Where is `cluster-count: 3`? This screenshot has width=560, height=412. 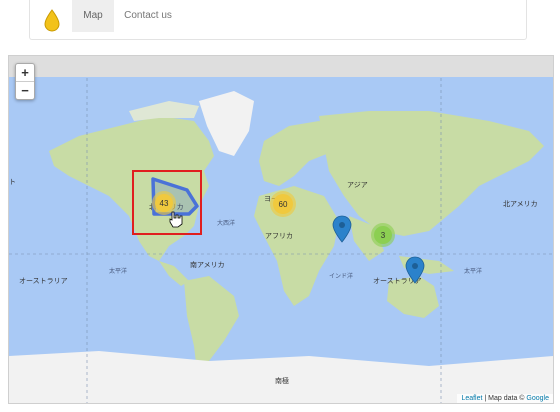
cluster-count: 3 is located at coordinates (383, 235).